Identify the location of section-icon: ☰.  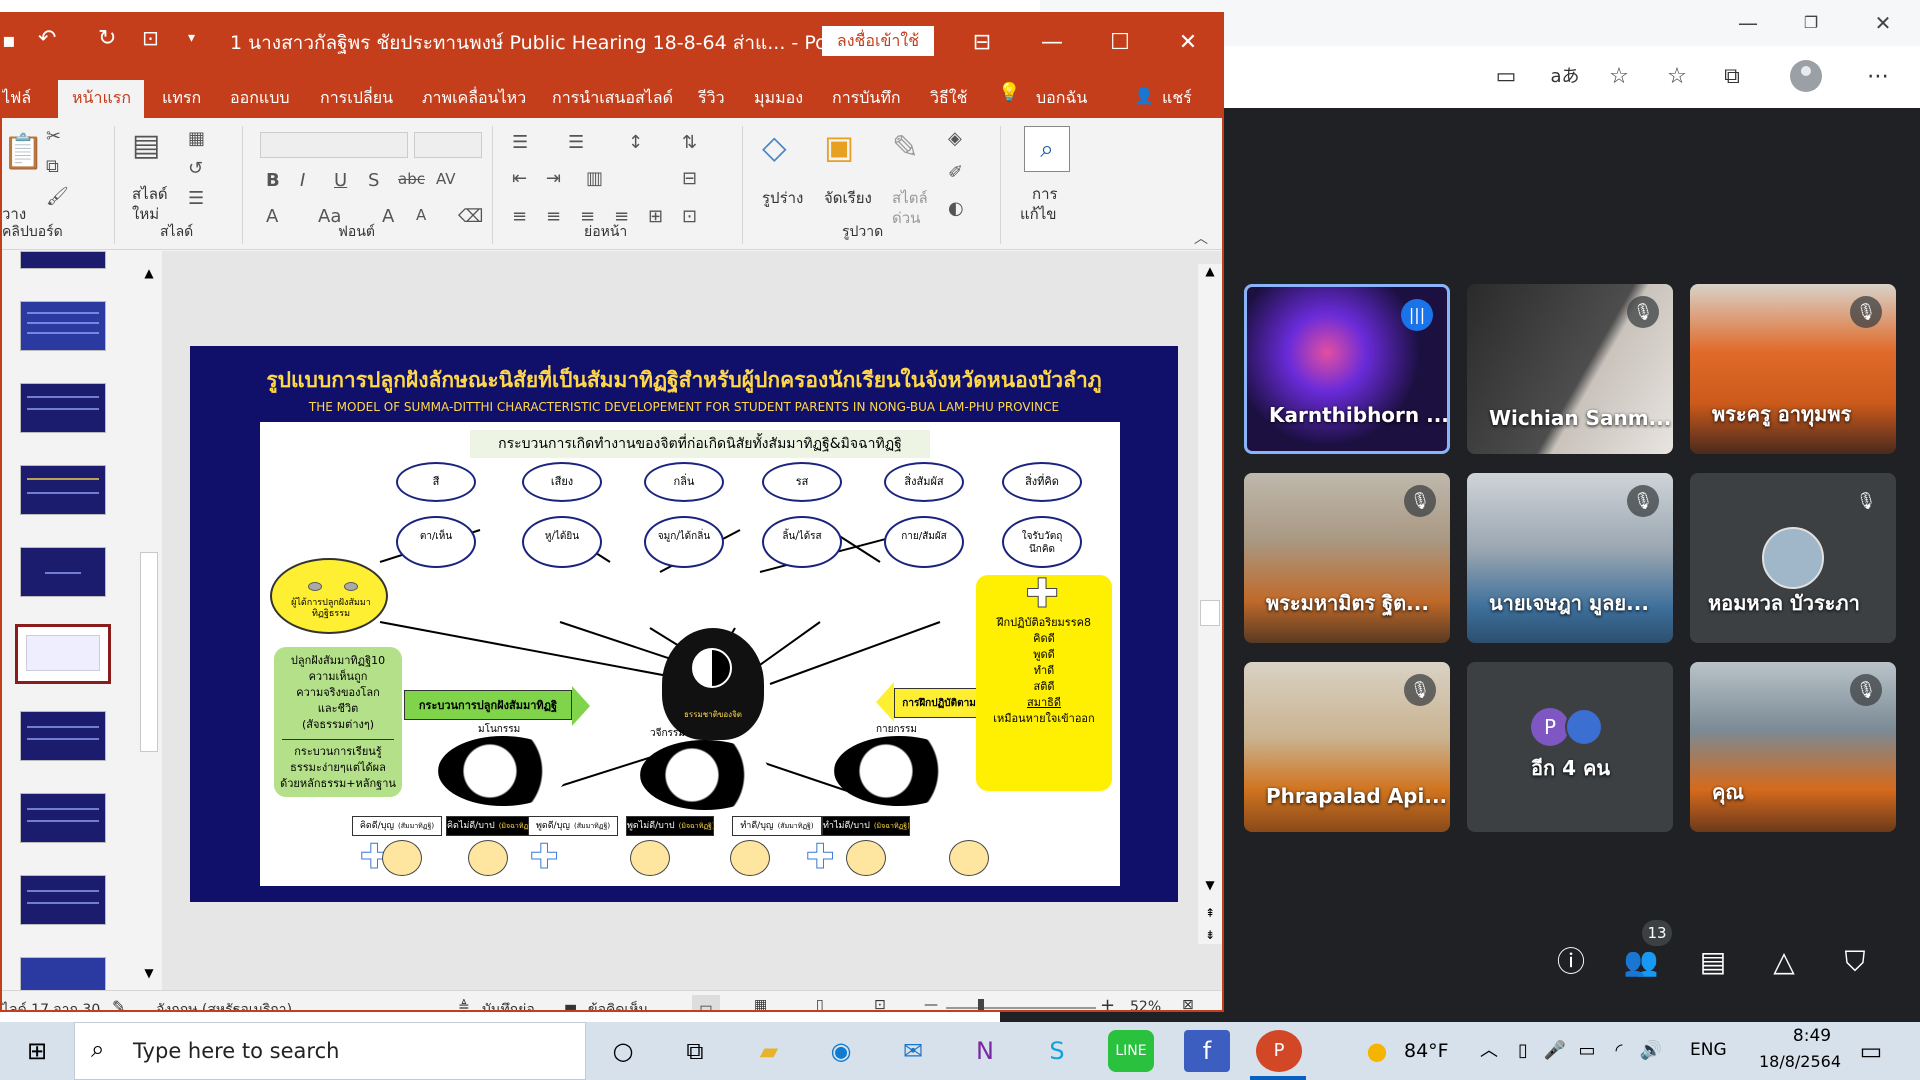
(196, 198).